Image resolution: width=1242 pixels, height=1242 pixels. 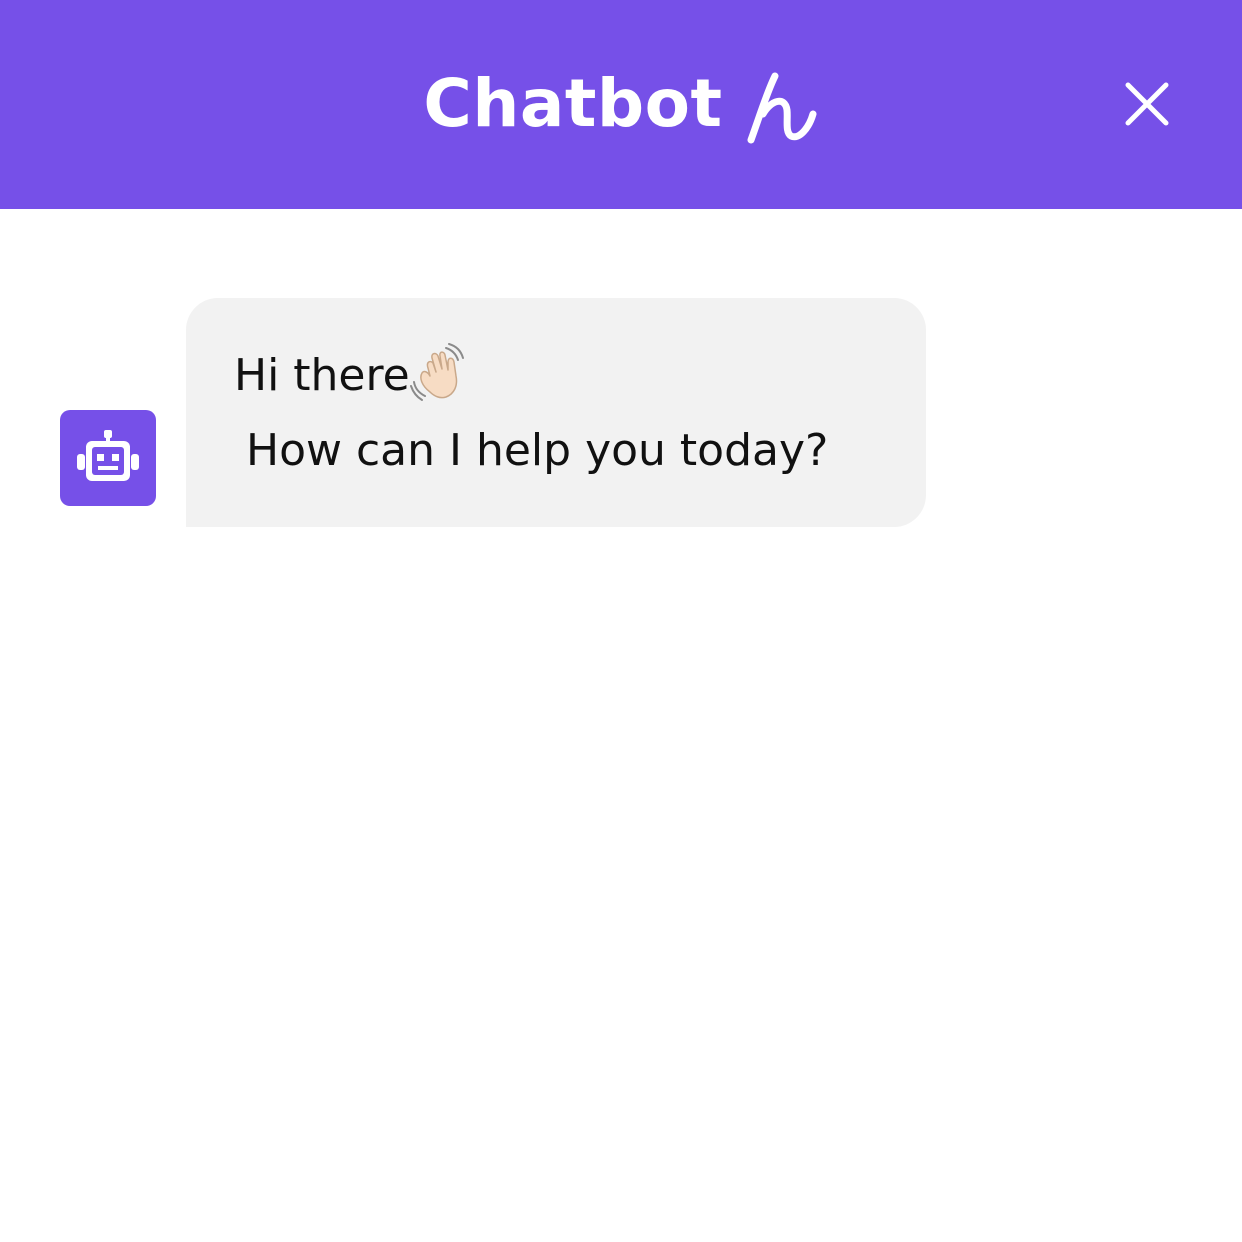 What do you see at coordinates (573, 103) in the screenshot?
I see `chat-title: Chatbot` at bounding box center [573, 103].